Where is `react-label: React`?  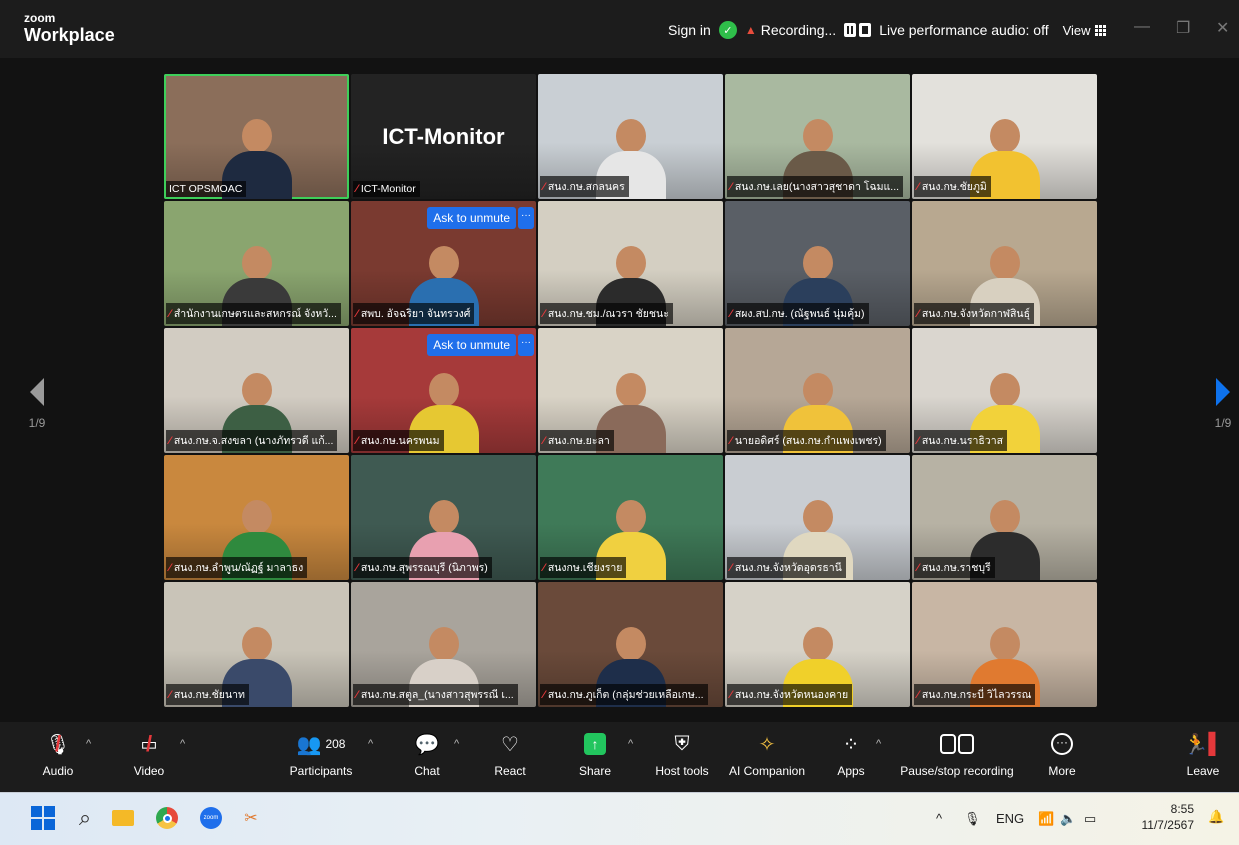 react-label: React is located at coordinates (510, 771).